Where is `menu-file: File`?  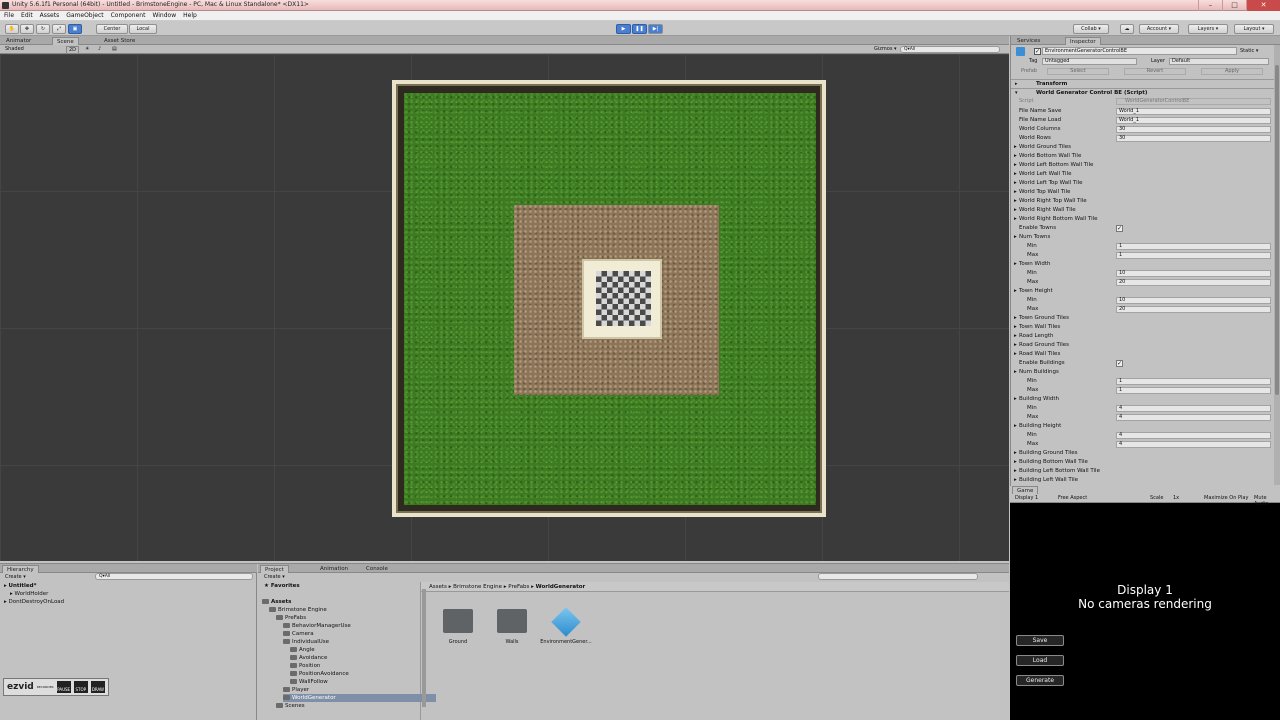
menu-file: File is located at coordinates (9, 15).